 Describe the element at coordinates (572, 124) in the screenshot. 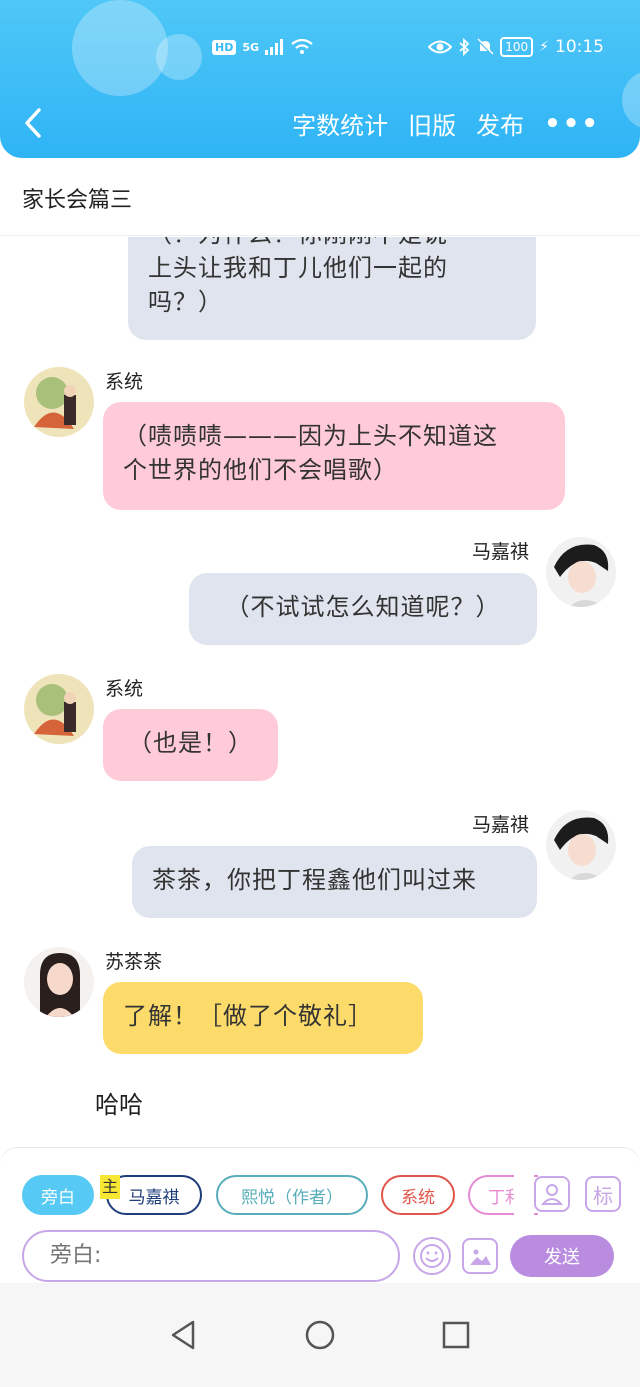

I see `more-button: •••` at that location.